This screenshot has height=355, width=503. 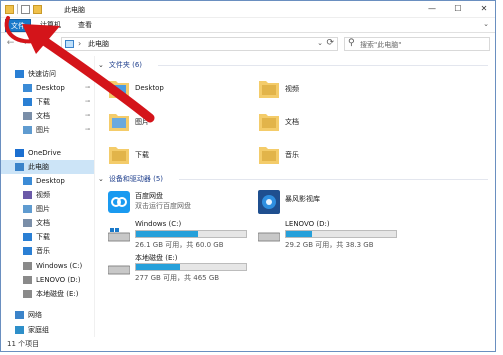 I want to click on recent-locations-button: ⌄, so click(x=36, y=43).